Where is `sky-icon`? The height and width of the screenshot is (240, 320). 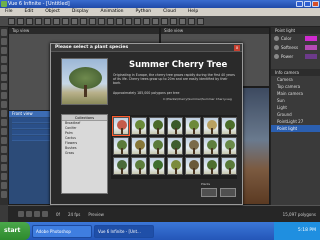
sky-icon is located at coordinates (164, 21).